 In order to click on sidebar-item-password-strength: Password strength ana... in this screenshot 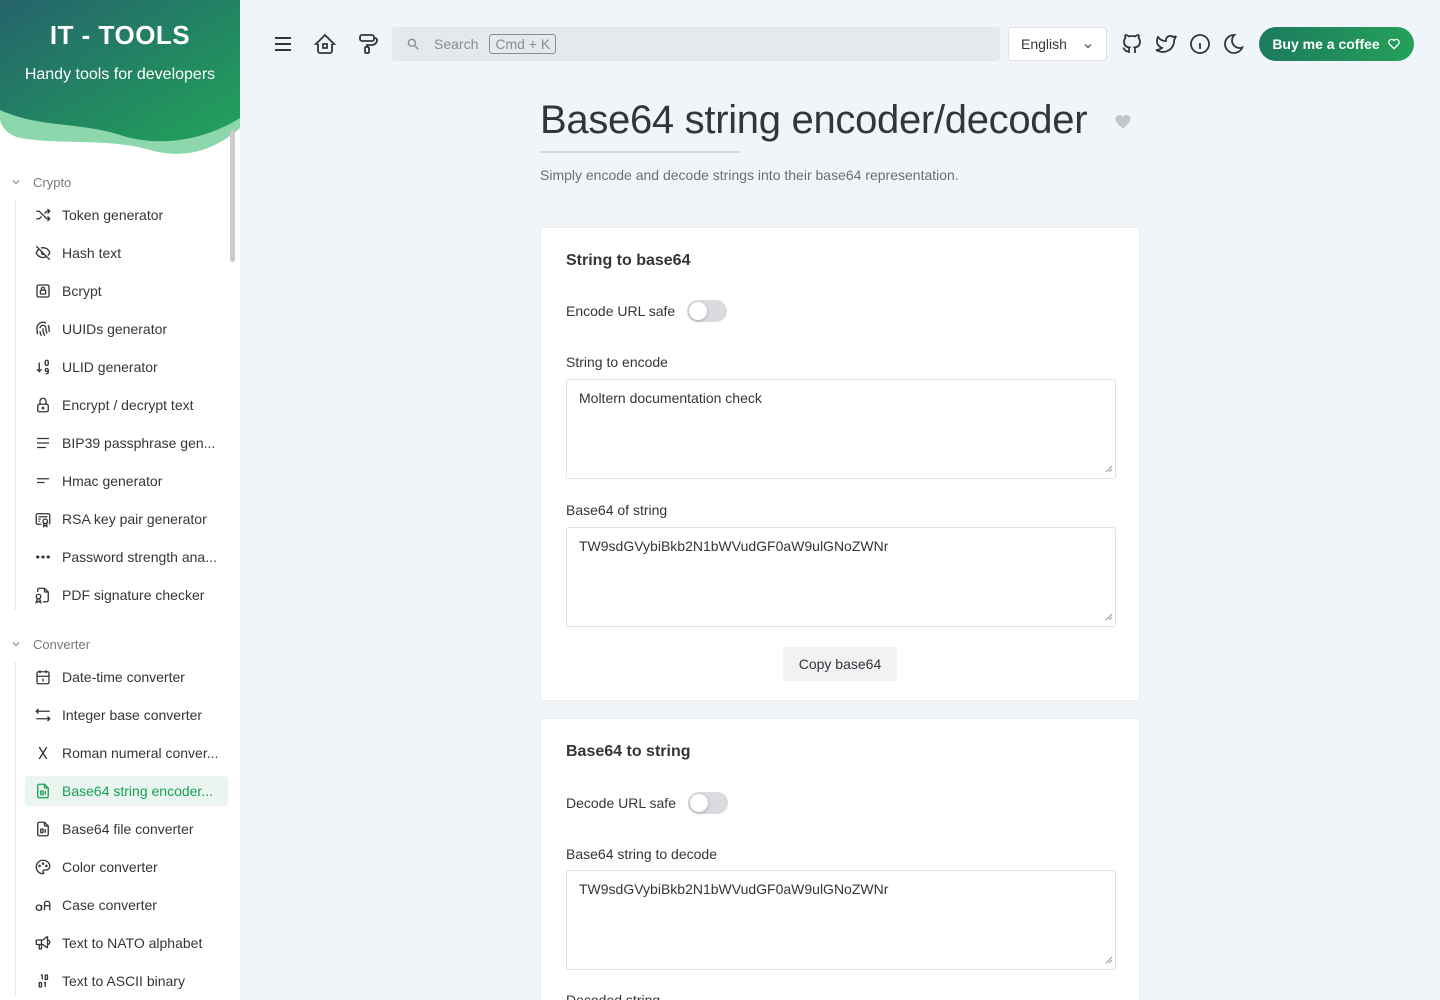, I will do `click(126, 557)`.